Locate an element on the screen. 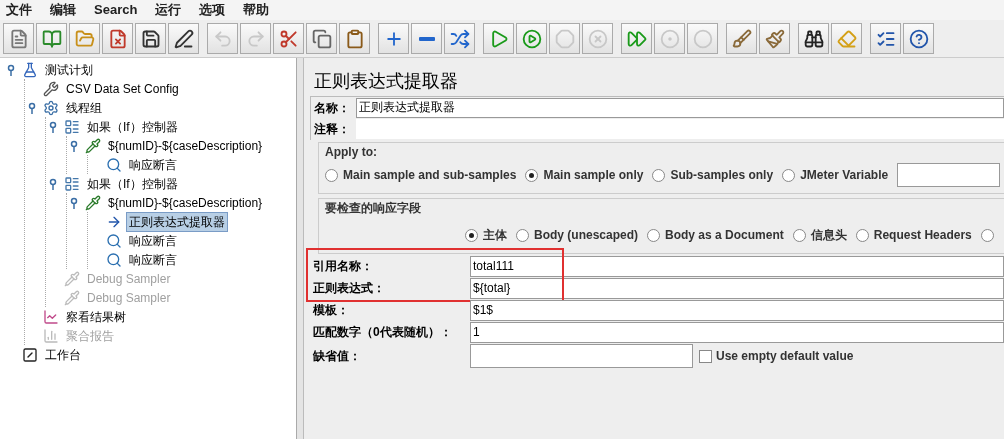  radio-label: 信息头 is located at coordinates (828, 235).